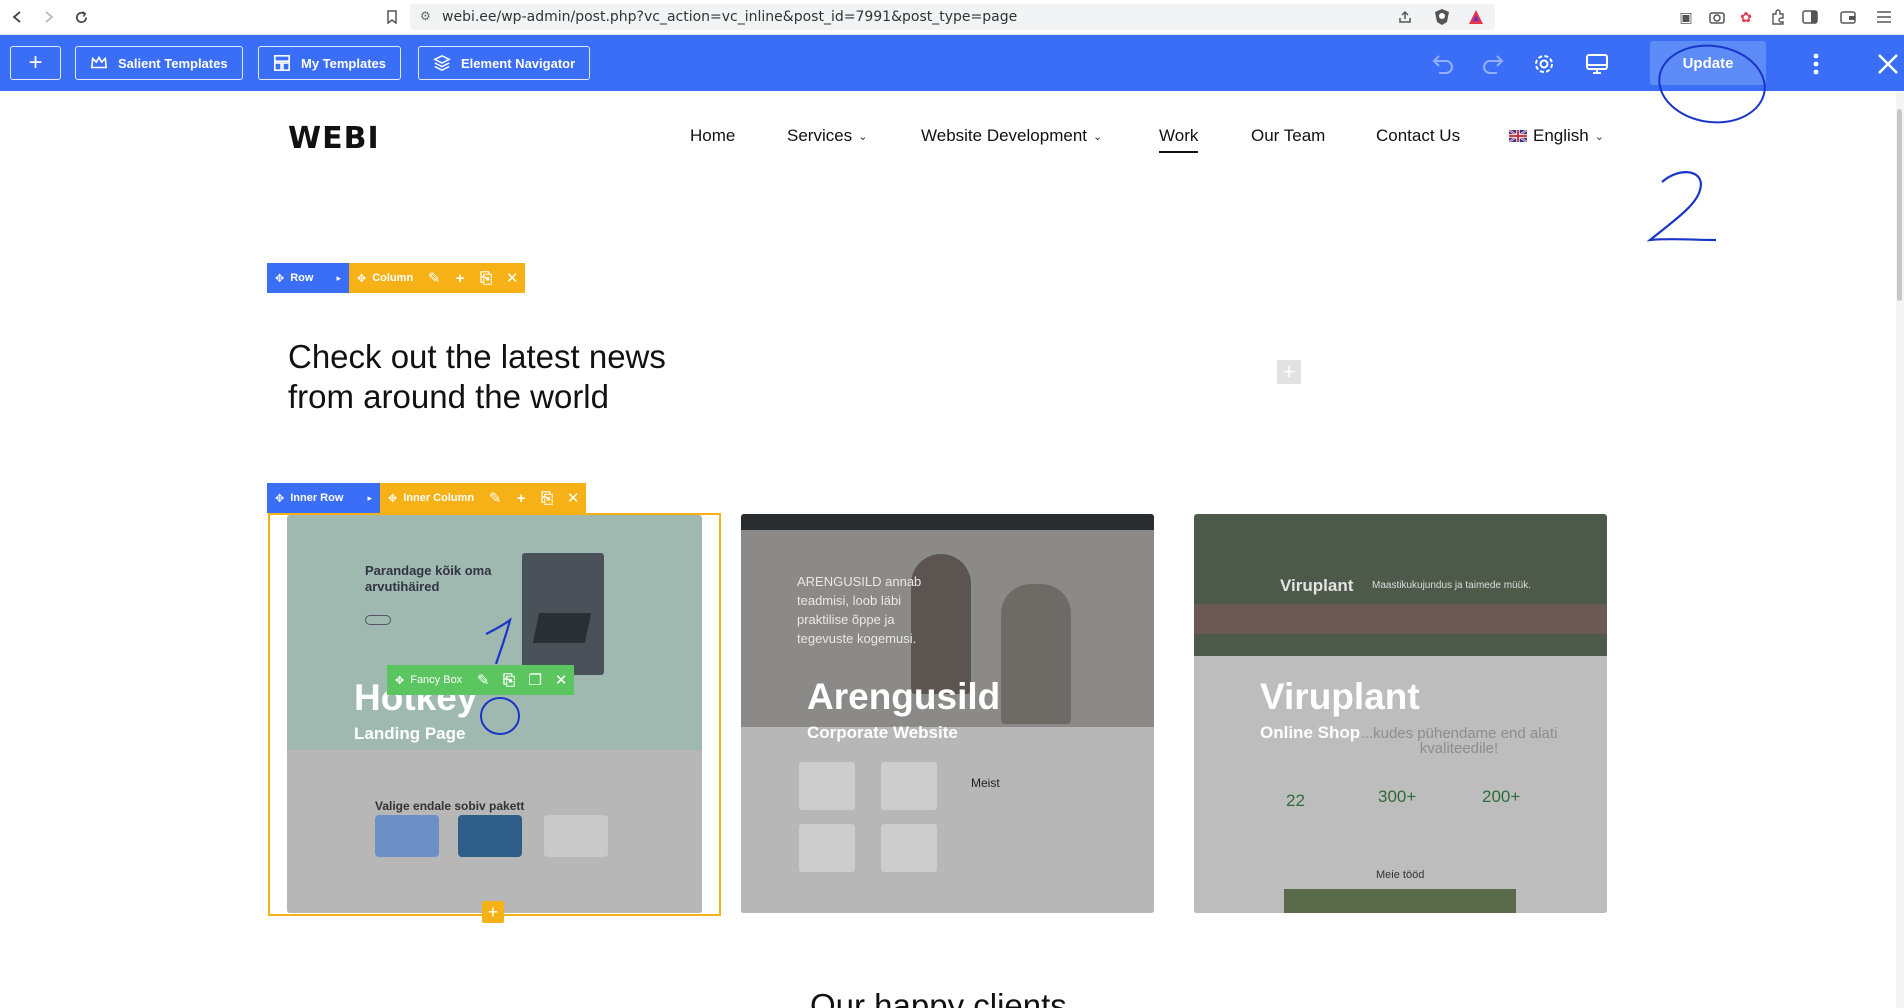 This screenshot has height=1008, width=1904. What do you see at coordinates (434, 278) in the screenshot?
I see `column-edit-pencil-icon: ✎` at bounding box center [434, 278].